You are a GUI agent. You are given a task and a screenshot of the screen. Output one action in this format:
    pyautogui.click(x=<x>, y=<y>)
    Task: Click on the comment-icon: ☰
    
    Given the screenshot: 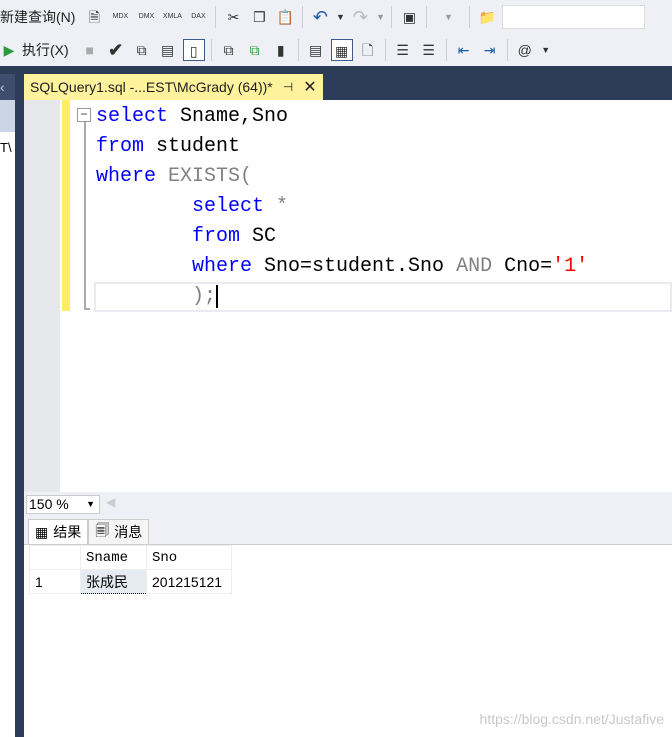 What is the action you would take?
    pyautogui.click(x=403, y=50)
    